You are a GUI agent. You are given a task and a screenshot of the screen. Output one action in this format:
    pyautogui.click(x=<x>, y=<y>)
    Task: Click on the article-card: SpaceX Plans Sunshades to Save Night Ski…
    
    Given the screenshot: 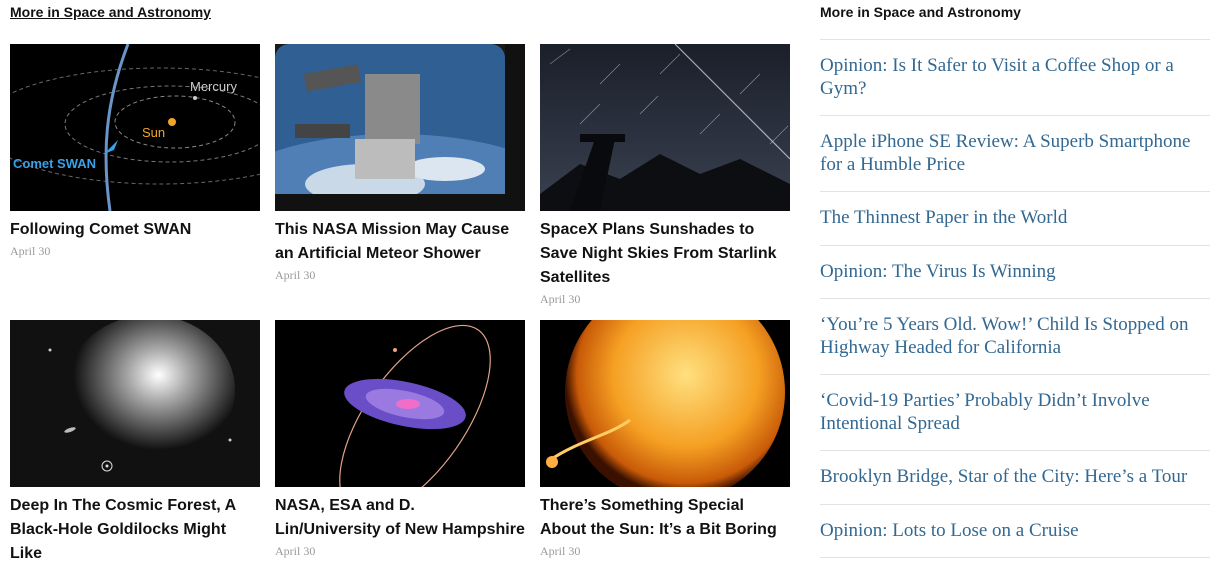 What is the action you would take?
    pyautogui.click(x=665, y=175)
    